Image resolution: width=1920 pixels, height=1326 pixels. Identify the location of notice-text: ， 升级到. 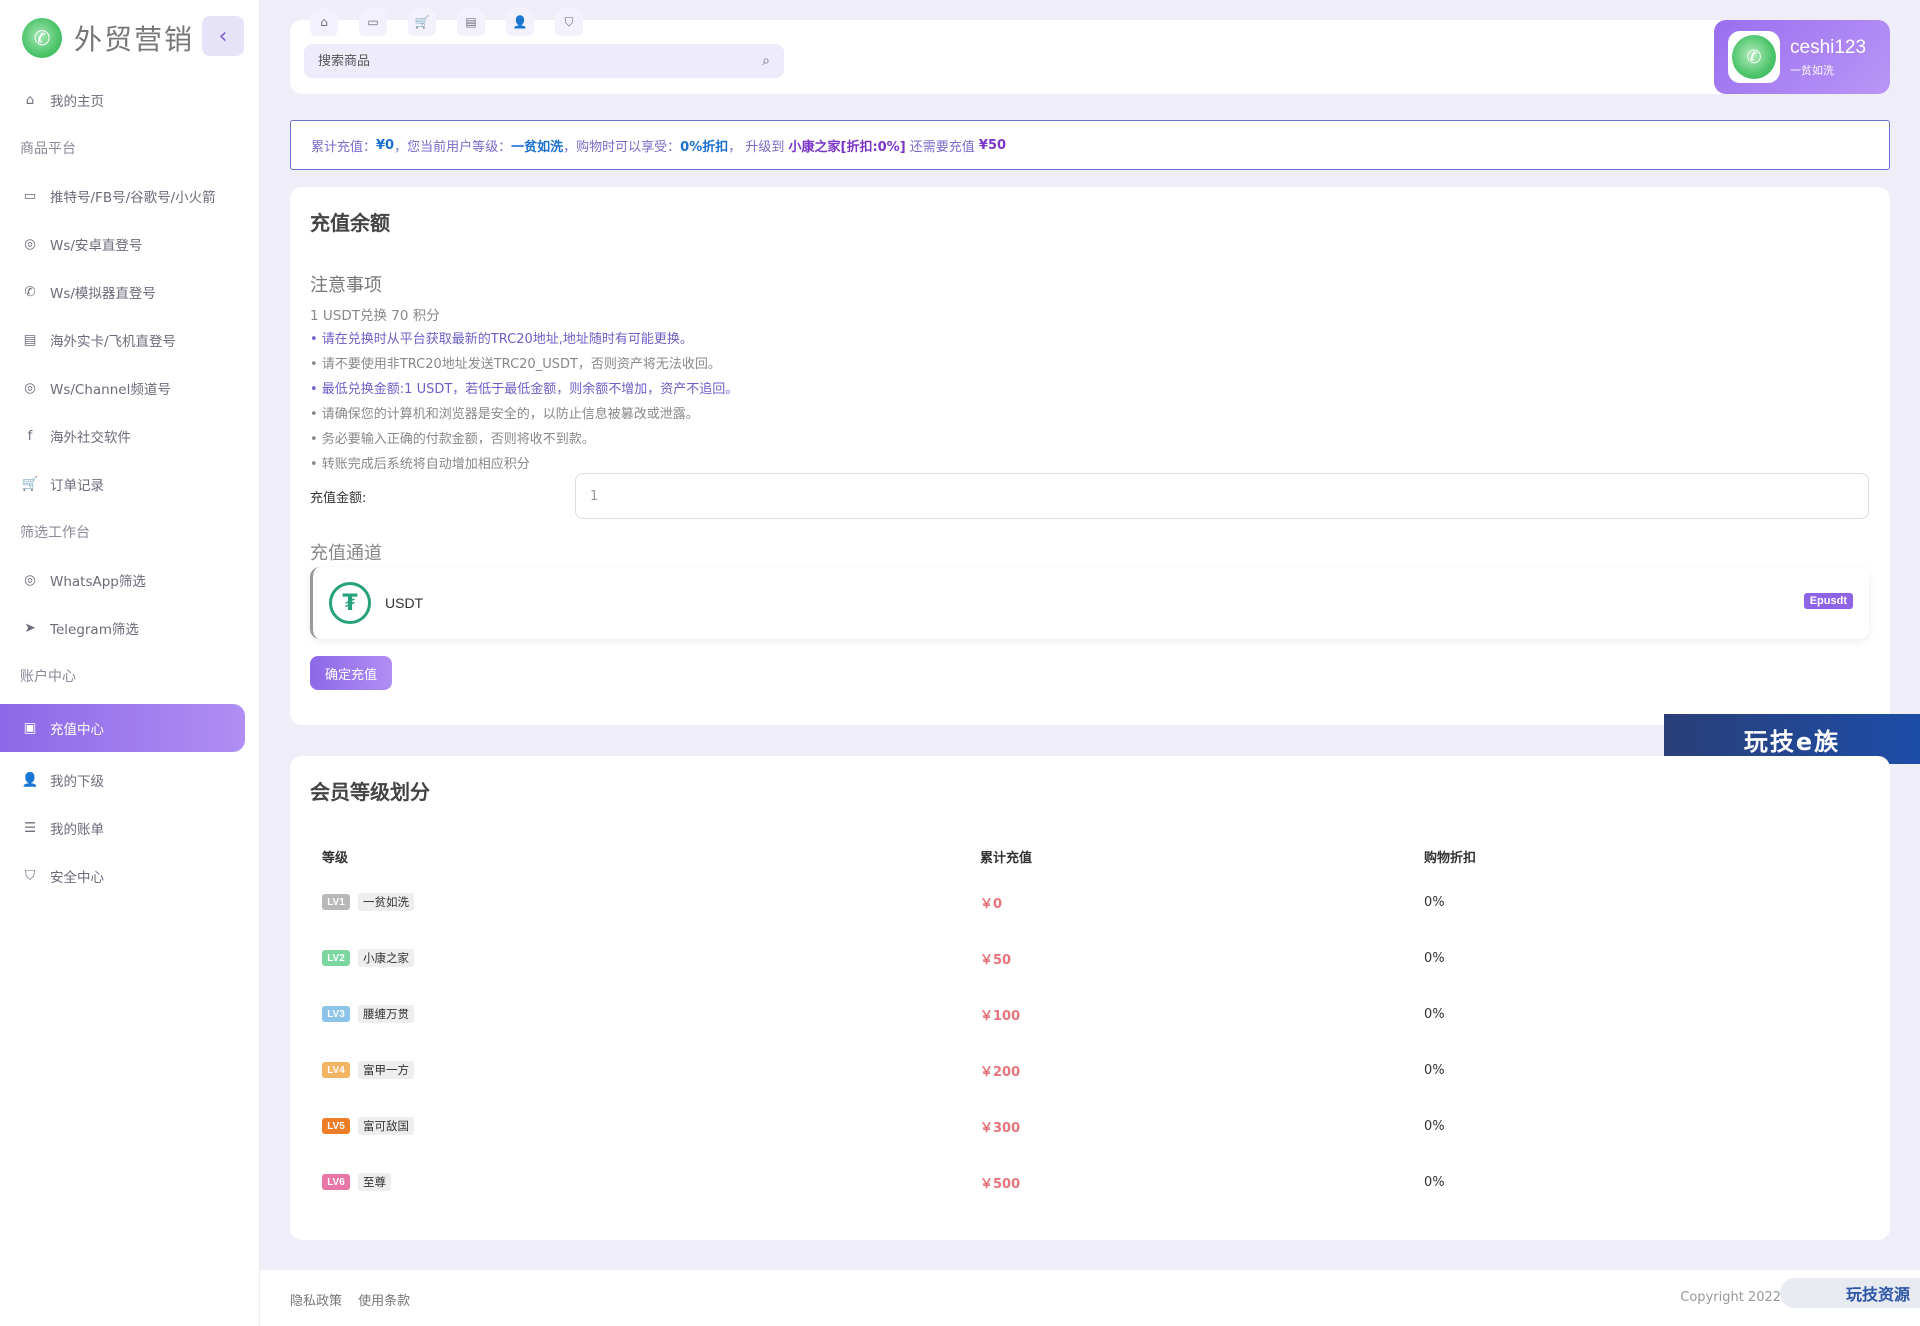
(758, 147).